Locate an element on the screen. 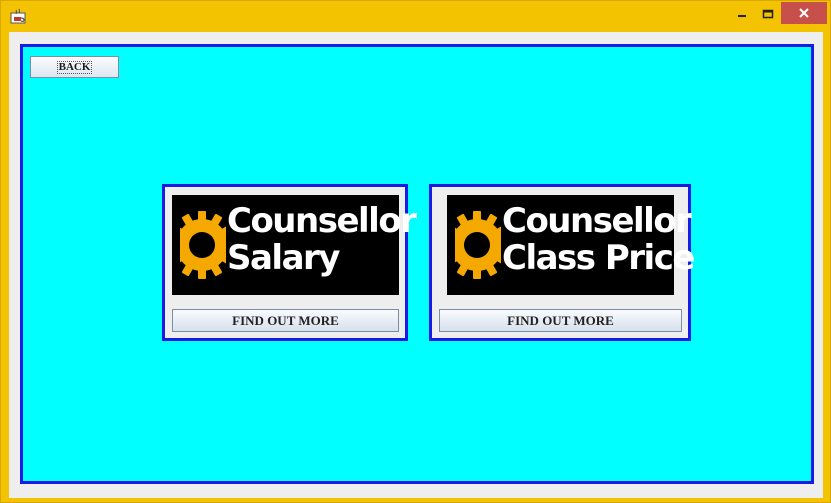 The image size is (831, 503). back-button-label: BACK is located at coordinates (74, 67).